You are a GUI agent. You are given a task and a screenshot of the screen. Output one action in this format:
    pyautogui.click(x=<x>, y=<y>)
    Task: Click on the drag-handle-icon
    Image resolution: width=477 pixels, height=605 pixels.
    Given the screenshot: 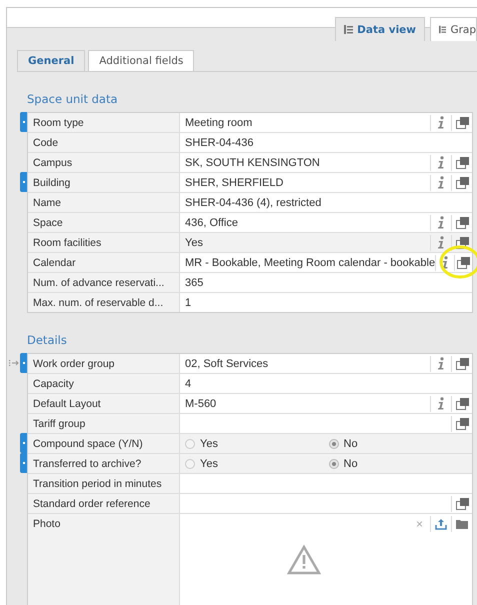 What is the action you would take?
    pyautogui.click(x=14, y=363)
    